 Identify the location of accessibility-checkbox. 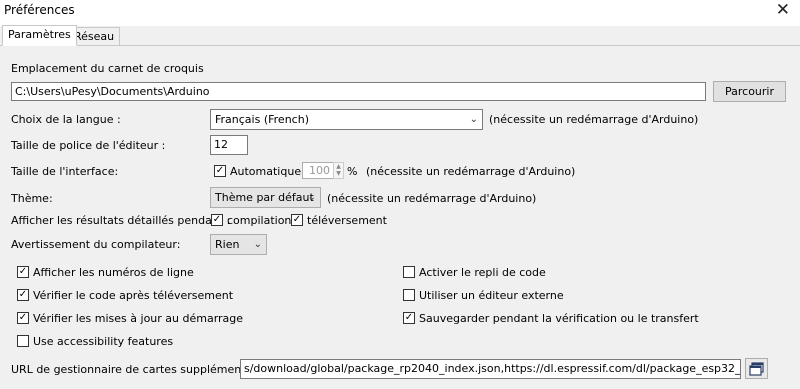
(23, 341).